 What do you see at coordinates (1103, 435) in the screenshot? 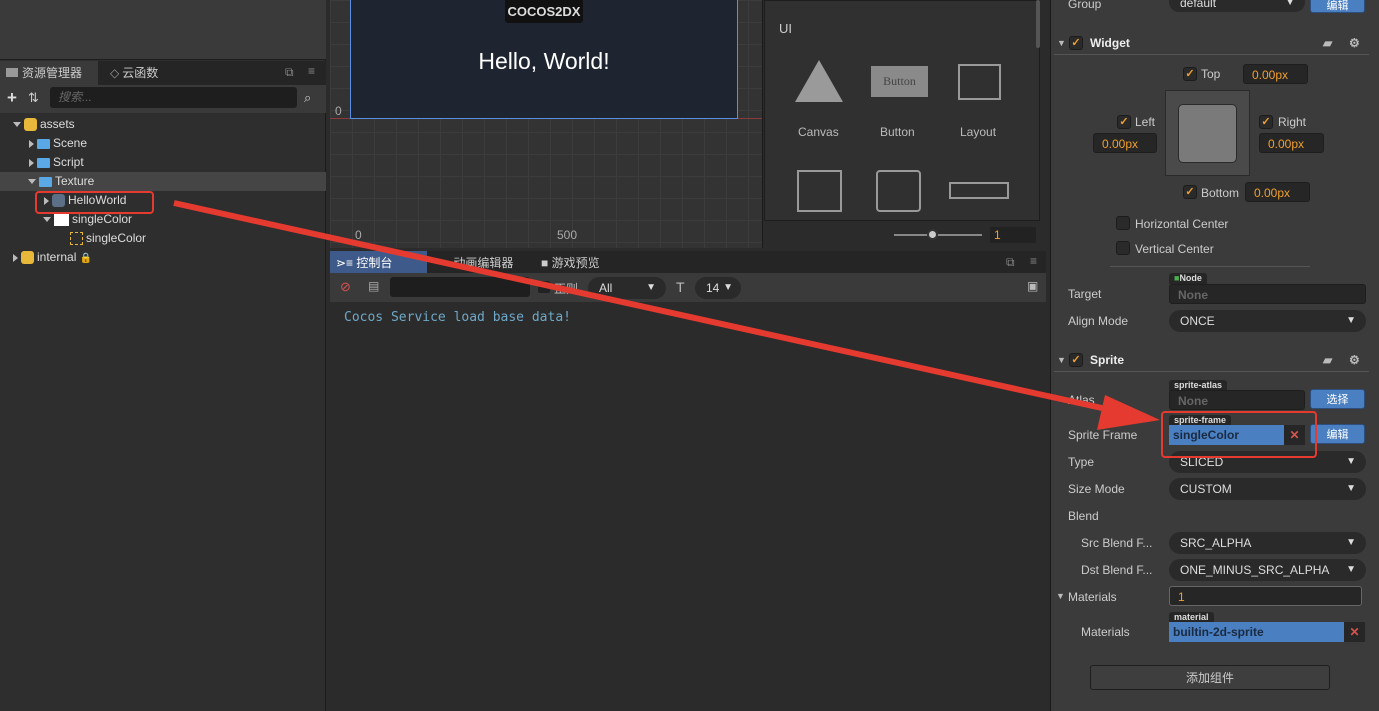
I see `sprite-frame-label: Sprite Frame` at bounding box center [1103, 435].